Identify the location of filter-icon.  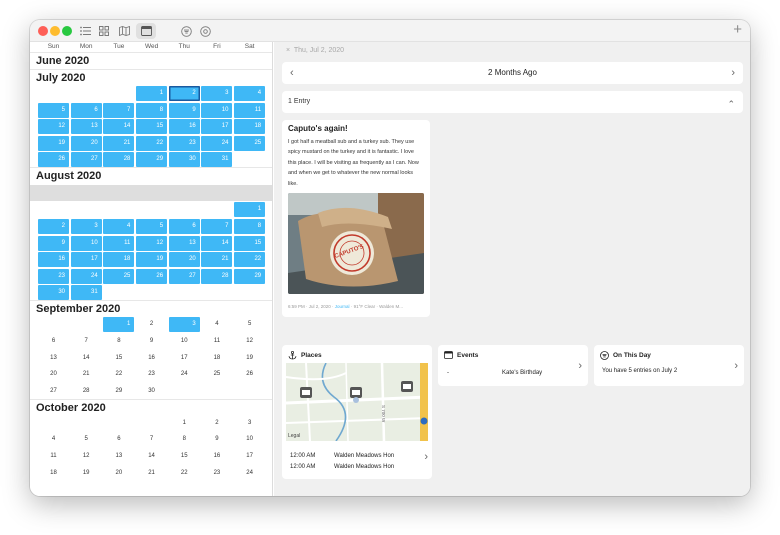
(186, 31).